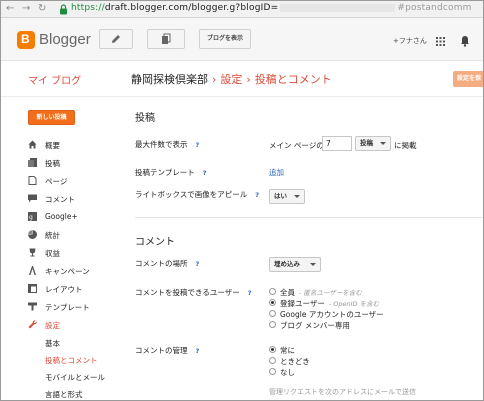 The height and width of the screenshot is (401, 484). What do you see at coordinates (64, 394) in the screenshot?
I see `sidebar-subitem-label: 言語と形式` at bounding box center [64, 394].